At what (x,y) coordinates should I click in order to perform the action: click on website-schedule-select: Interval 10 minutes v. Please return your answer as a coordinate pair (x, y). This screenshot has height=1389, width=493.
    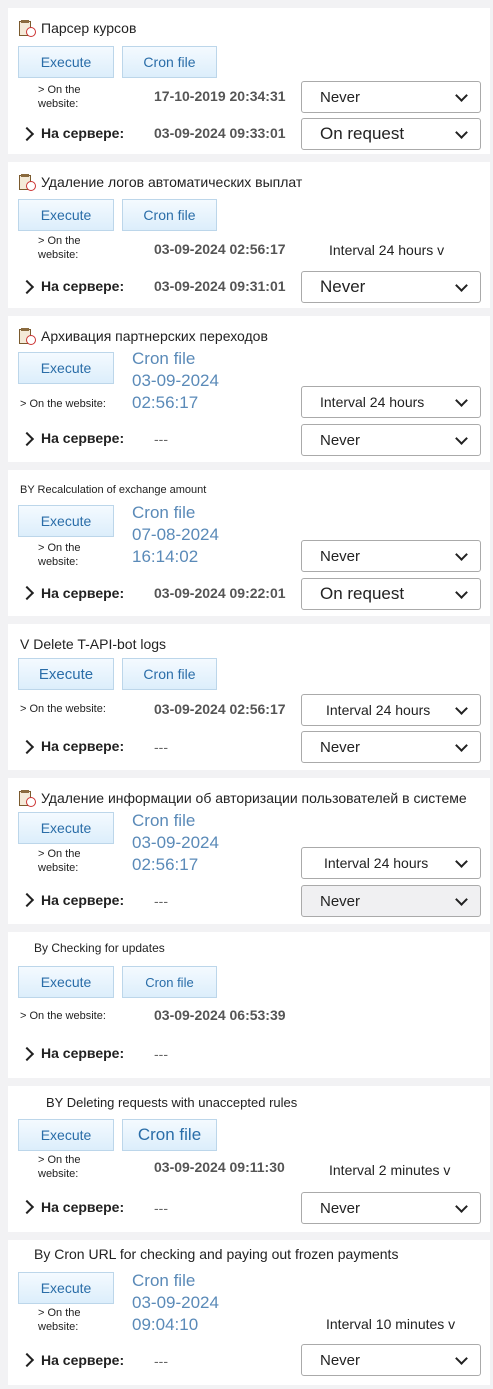
    Looking at the image, I should click on (391, 1324).